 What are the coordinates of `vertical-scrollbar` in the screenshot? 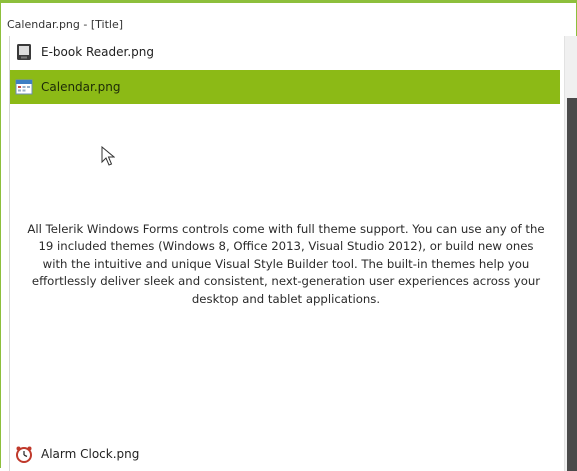 It's located at (570, 253).